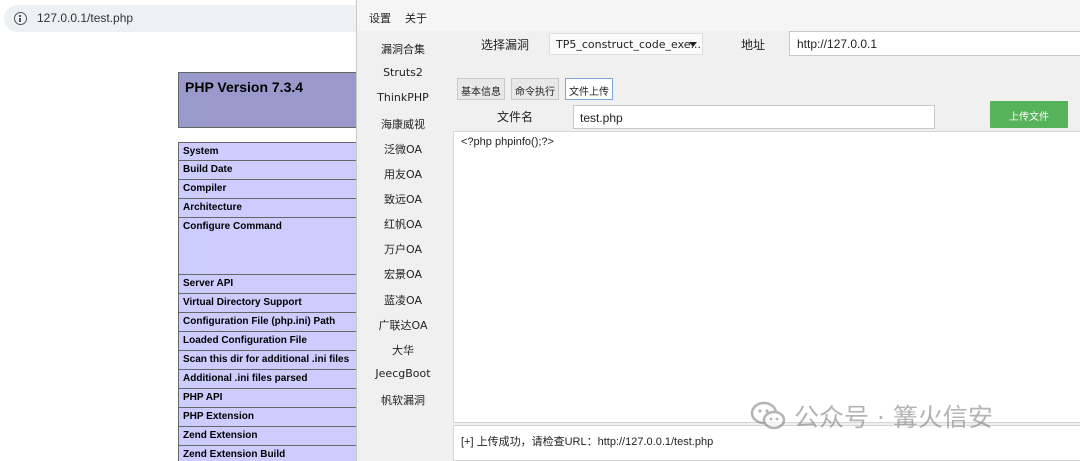  I want to click on menu-settings: 设置, so click(380, 18).